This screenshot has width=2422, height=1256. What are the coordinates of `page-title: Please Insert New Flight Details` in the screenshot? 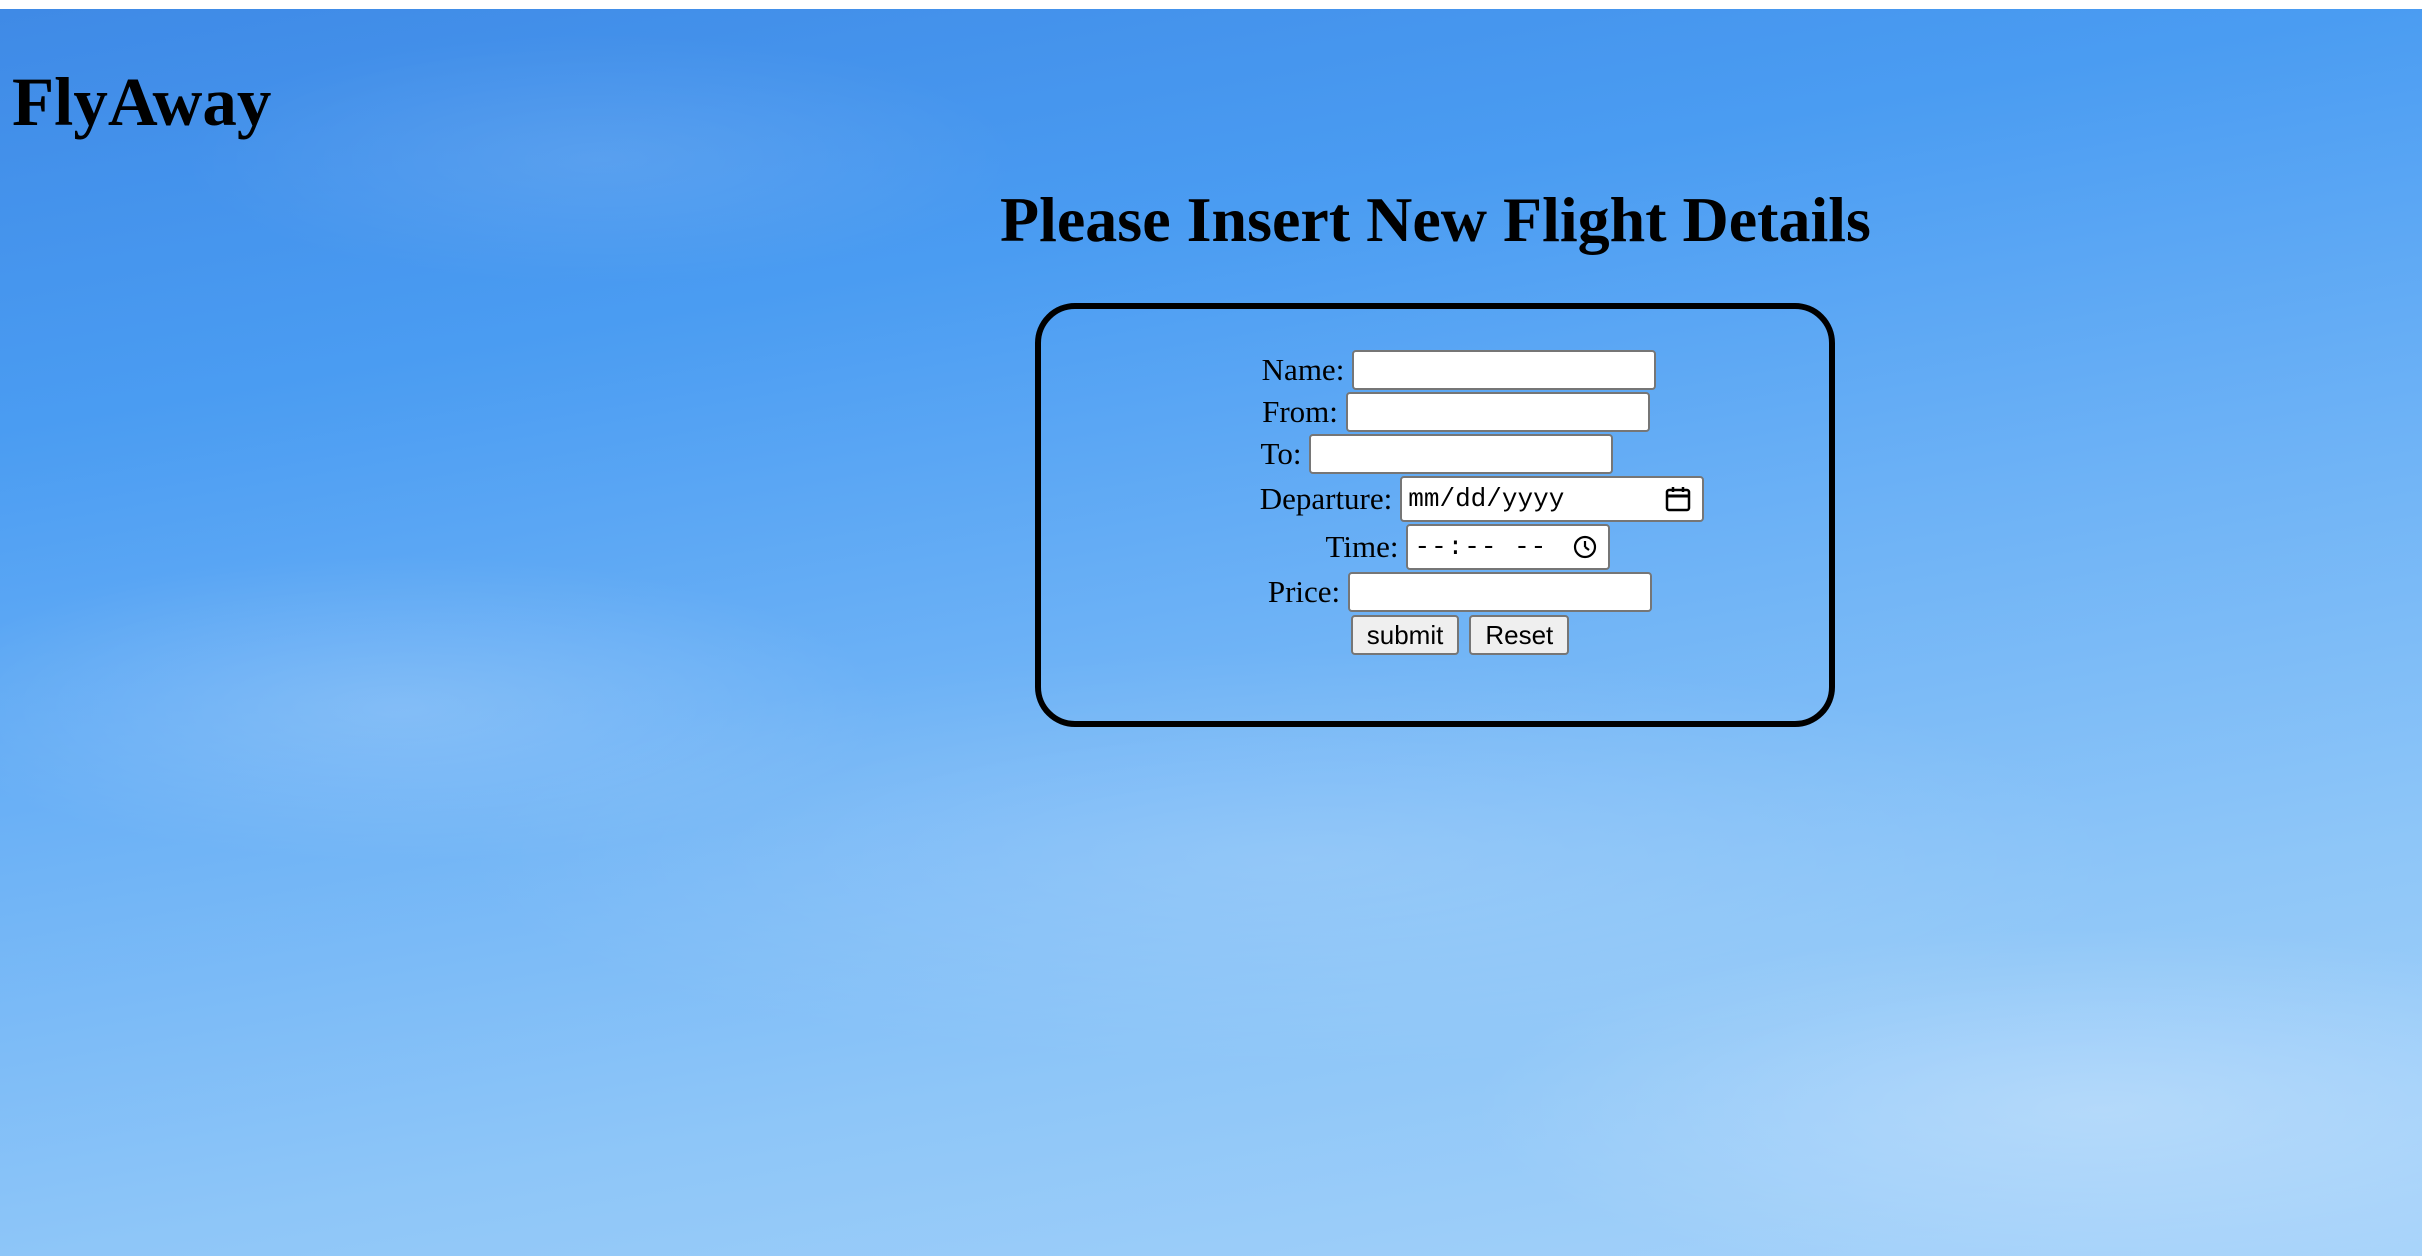 It's located at (1435, 219).